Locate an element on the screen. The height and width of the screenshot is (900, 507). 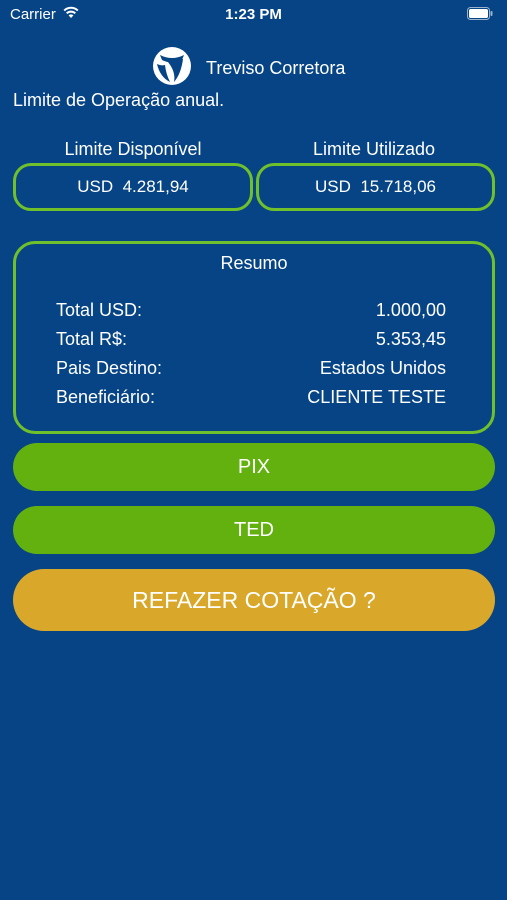
summary-label: Pais Destino: is located at coordinates (109, 368).